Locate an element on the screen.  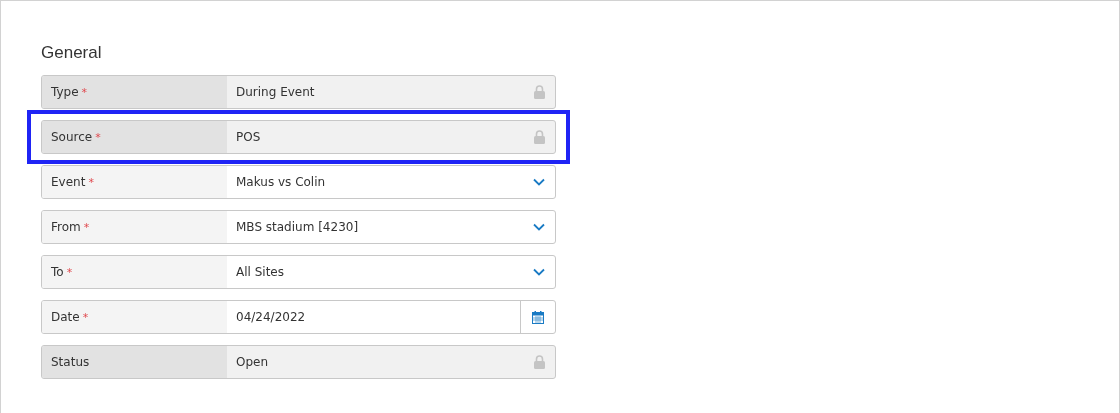
form-field: Source * POS is located at coordinates (298, 137).